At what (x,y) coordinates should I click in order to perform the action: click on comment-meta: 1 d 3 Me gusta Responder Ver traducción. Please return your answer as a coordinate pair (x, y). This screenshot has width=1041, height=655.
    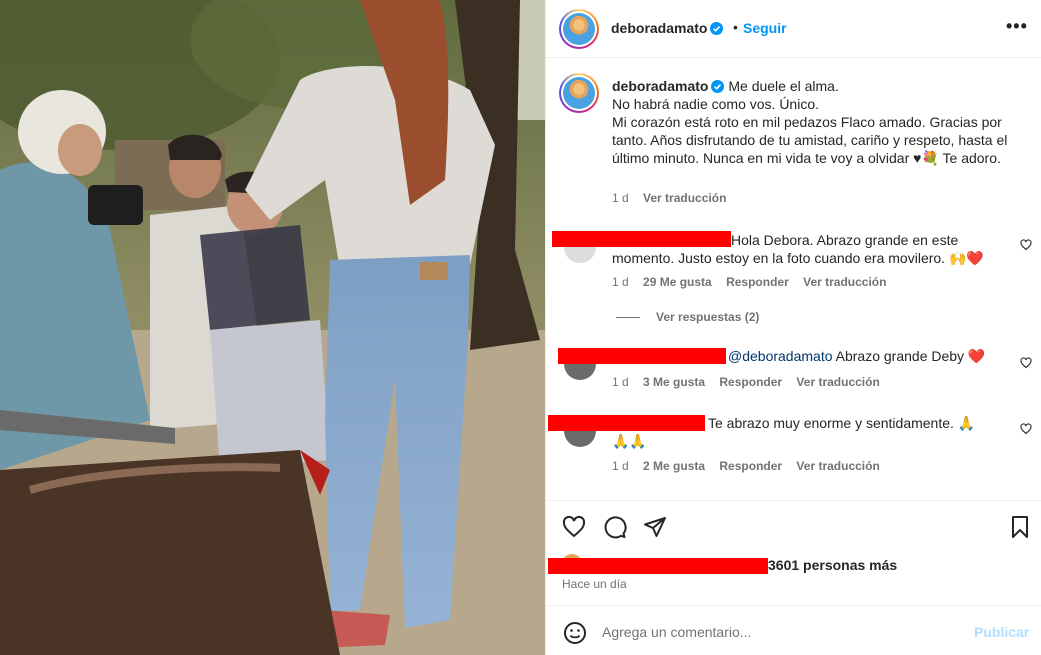
    Looking at the image, I should click on (751, 382).